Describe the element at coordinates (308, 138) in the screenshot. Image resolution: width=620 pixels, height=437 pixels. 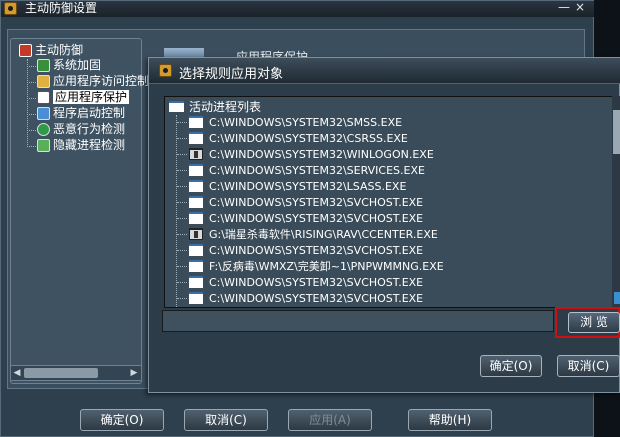
I see `process-path: C:\WINDOWS\SYSTEM32\CSRSS.EXE` at that location.